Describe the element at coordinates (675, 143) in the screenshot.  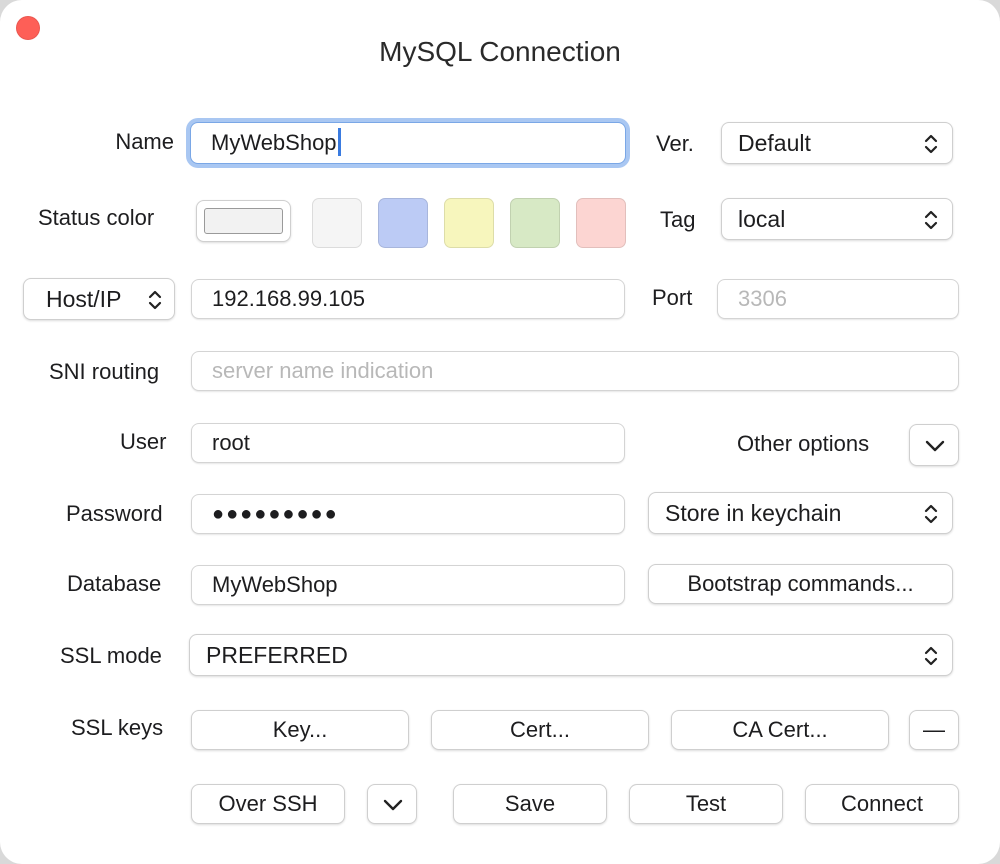
I see `version-label: Ver.` at that location.